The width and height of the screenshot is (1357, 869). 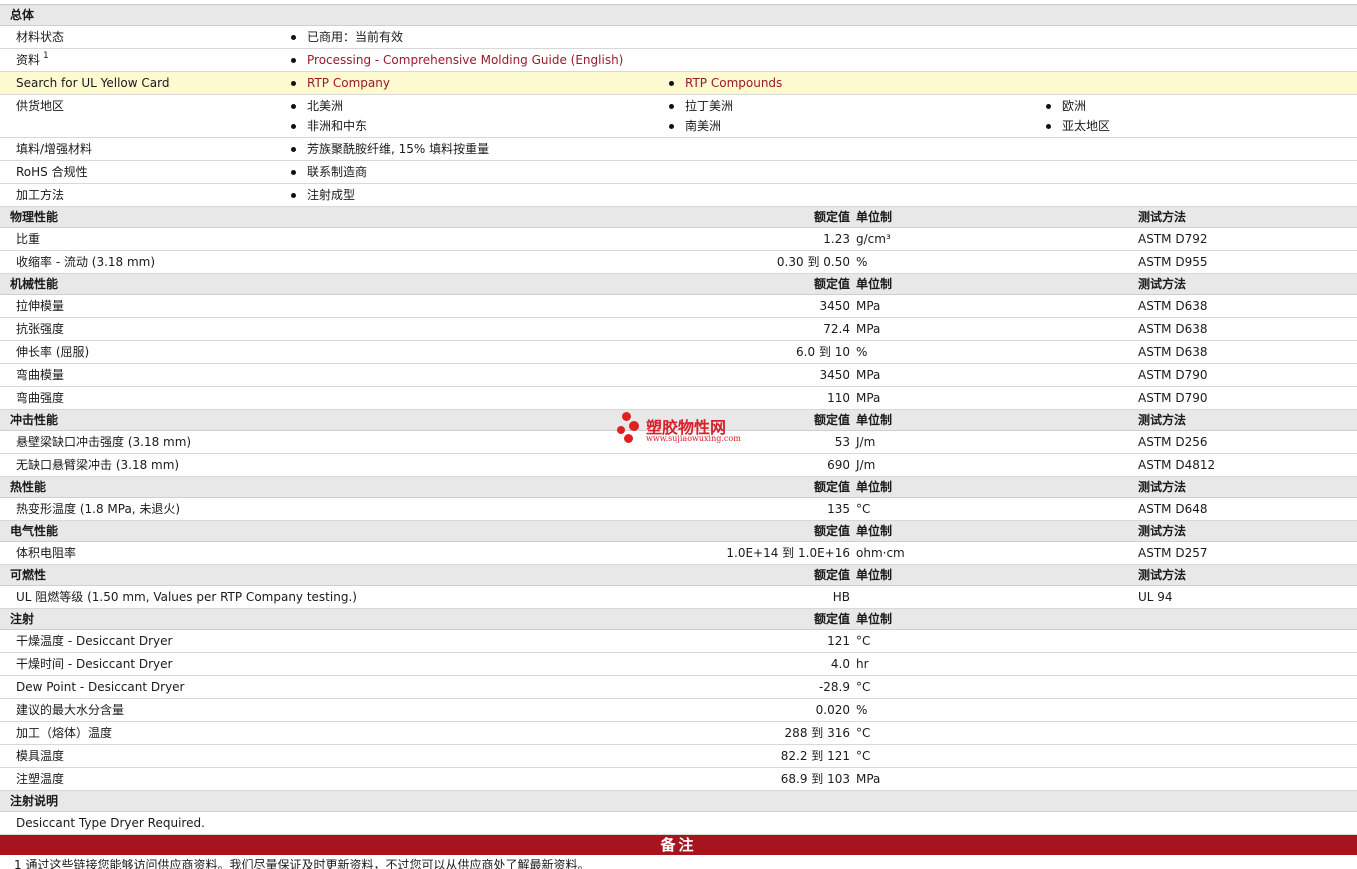 What do you see at coordinates (678, 664) in the screenshot?
I see `property-row: 干燥时间 - Desiccant Dryer 4.0 hr` at bounding box center [678, 664].